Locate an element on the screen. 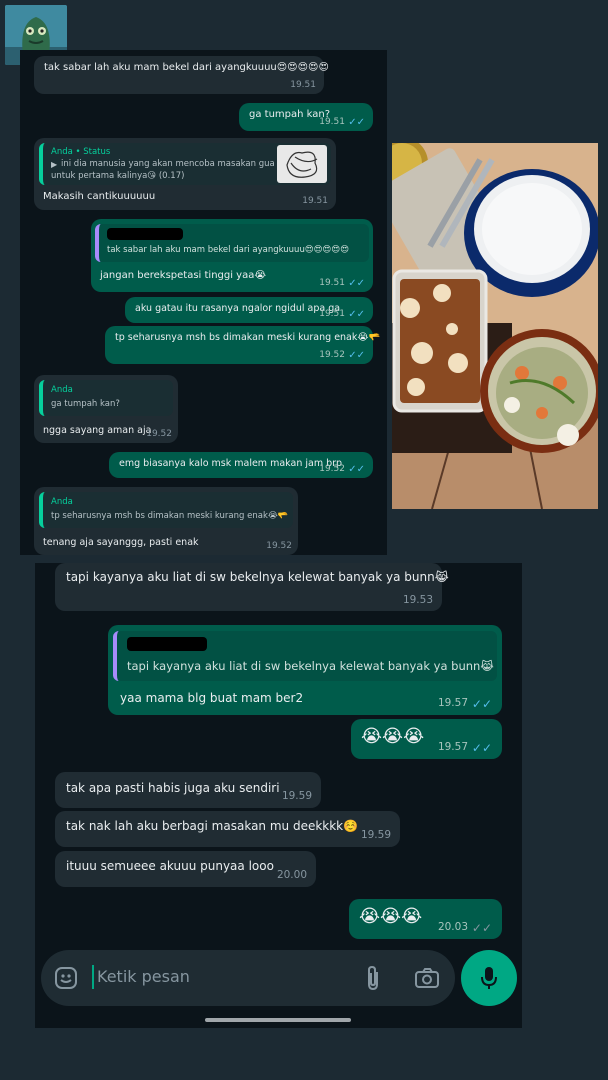 Image resolution: width=608 pixels, height=1080 pixels. quote-text: untuk pertama kalinya😘 (0.17) is located at coordinates (118, 176).